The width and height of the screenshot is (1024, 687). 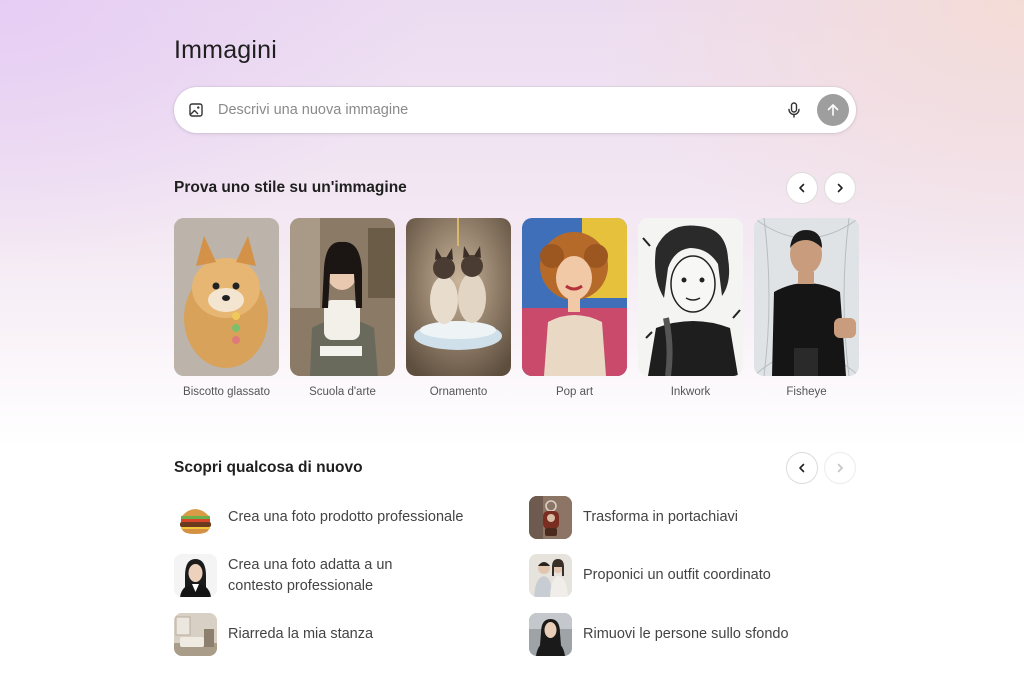 I want to click on send-button, so click(x=833, y=110).